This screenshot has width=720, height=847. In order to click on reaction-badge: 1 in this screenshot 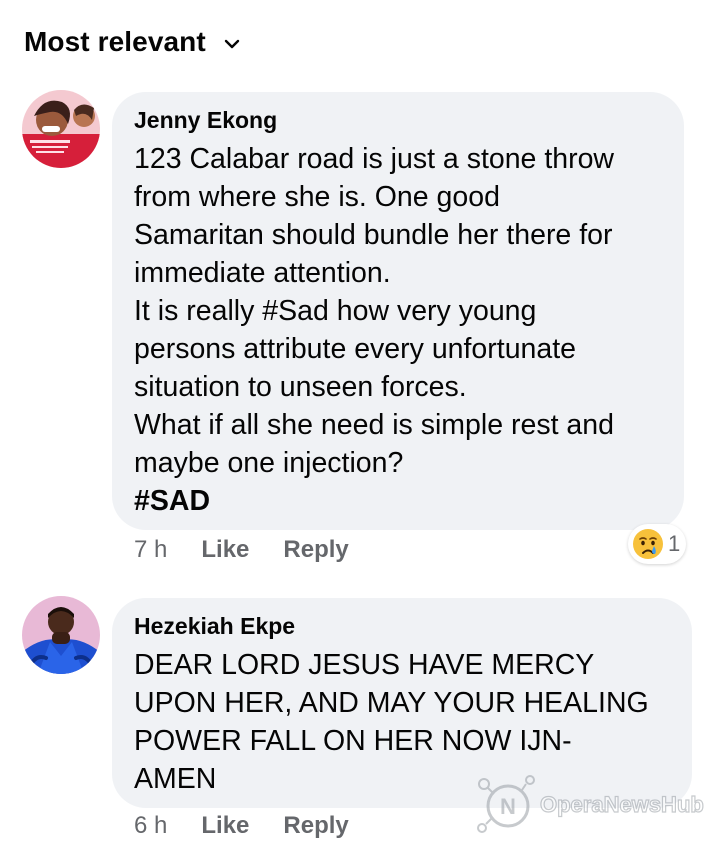, I will do `click(657, 544)`.